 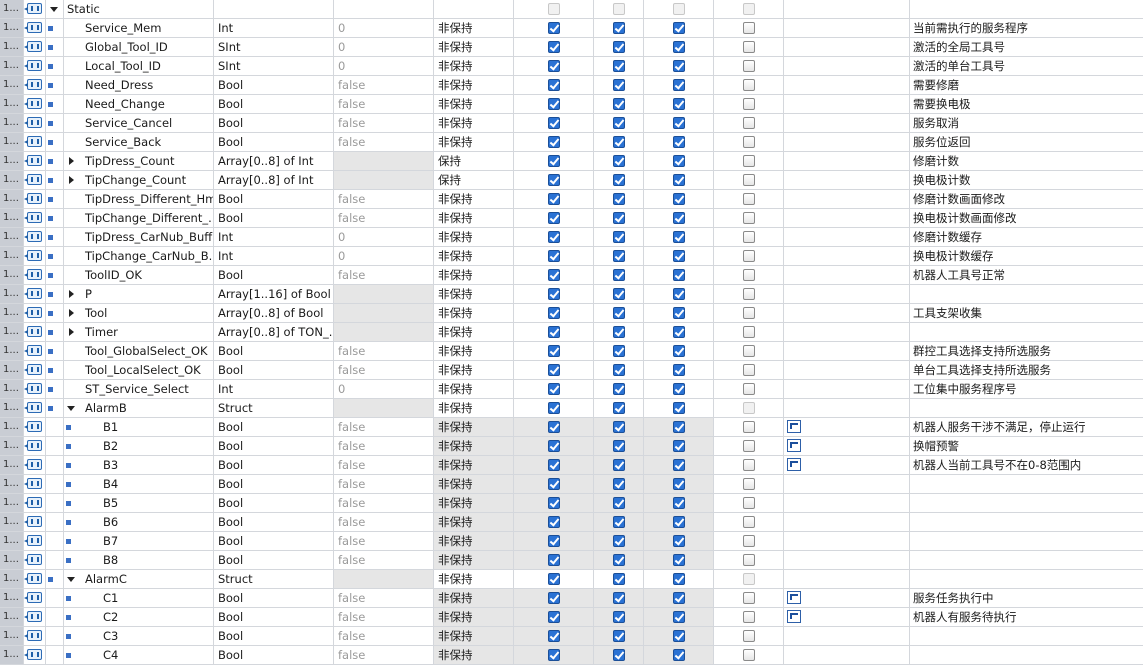 I want to click on table-row: 1... Service_Back Bool false 非保持 服务位返回, so click(x=571, y=142).